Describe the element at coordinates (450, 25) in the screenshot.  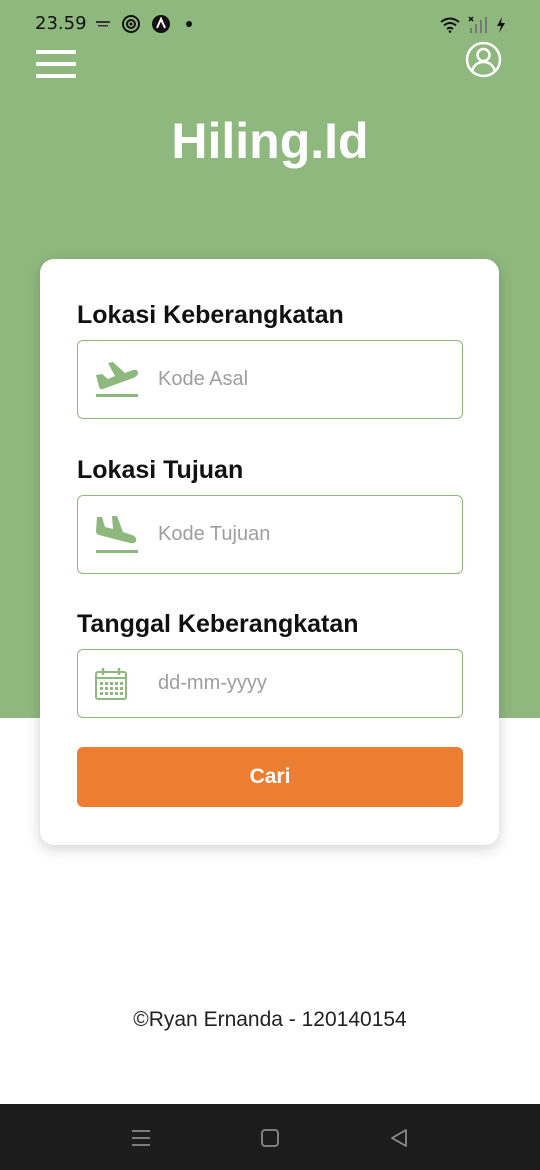
I see `wifi-icon` at that location.